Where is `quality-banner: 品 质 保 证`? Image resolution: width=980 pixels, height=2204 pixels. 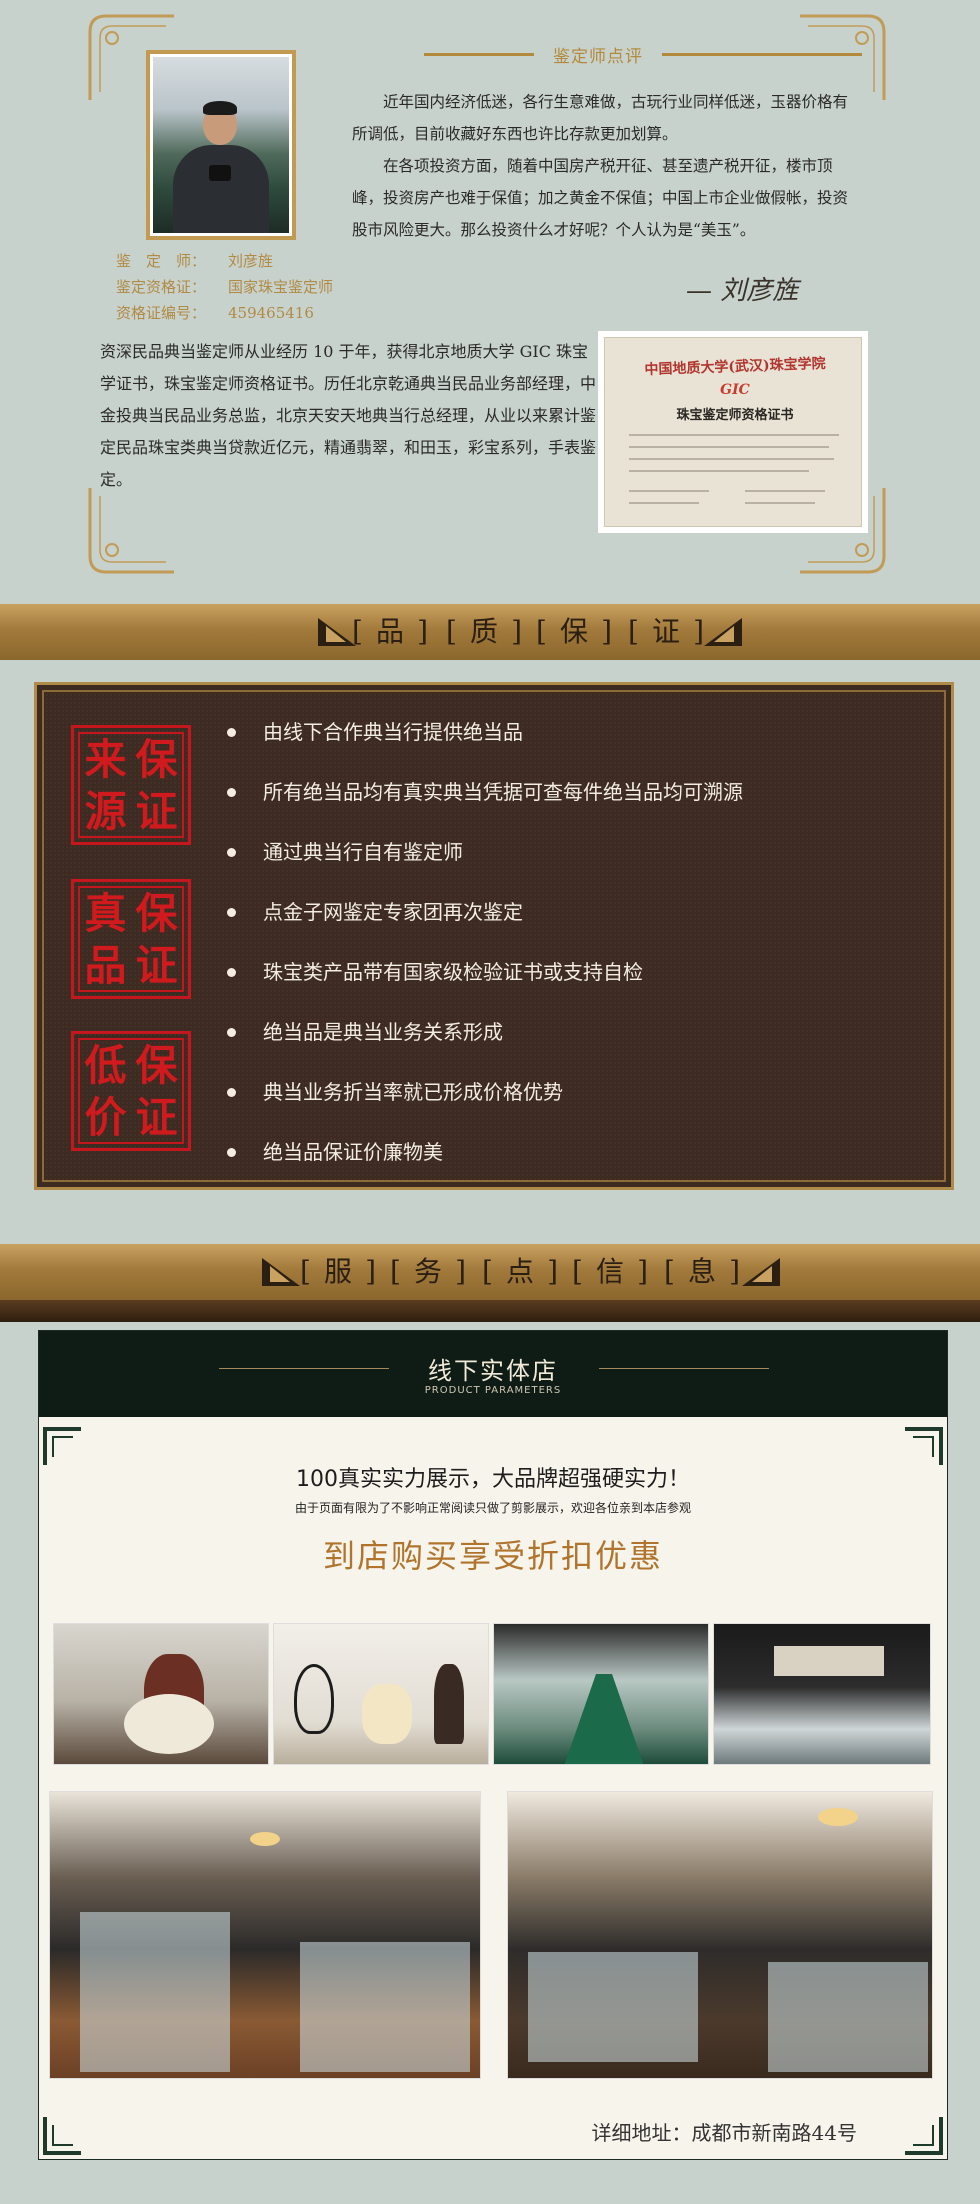 quality-banner: 品 质 保 证 is located at coordinates (490, 632).